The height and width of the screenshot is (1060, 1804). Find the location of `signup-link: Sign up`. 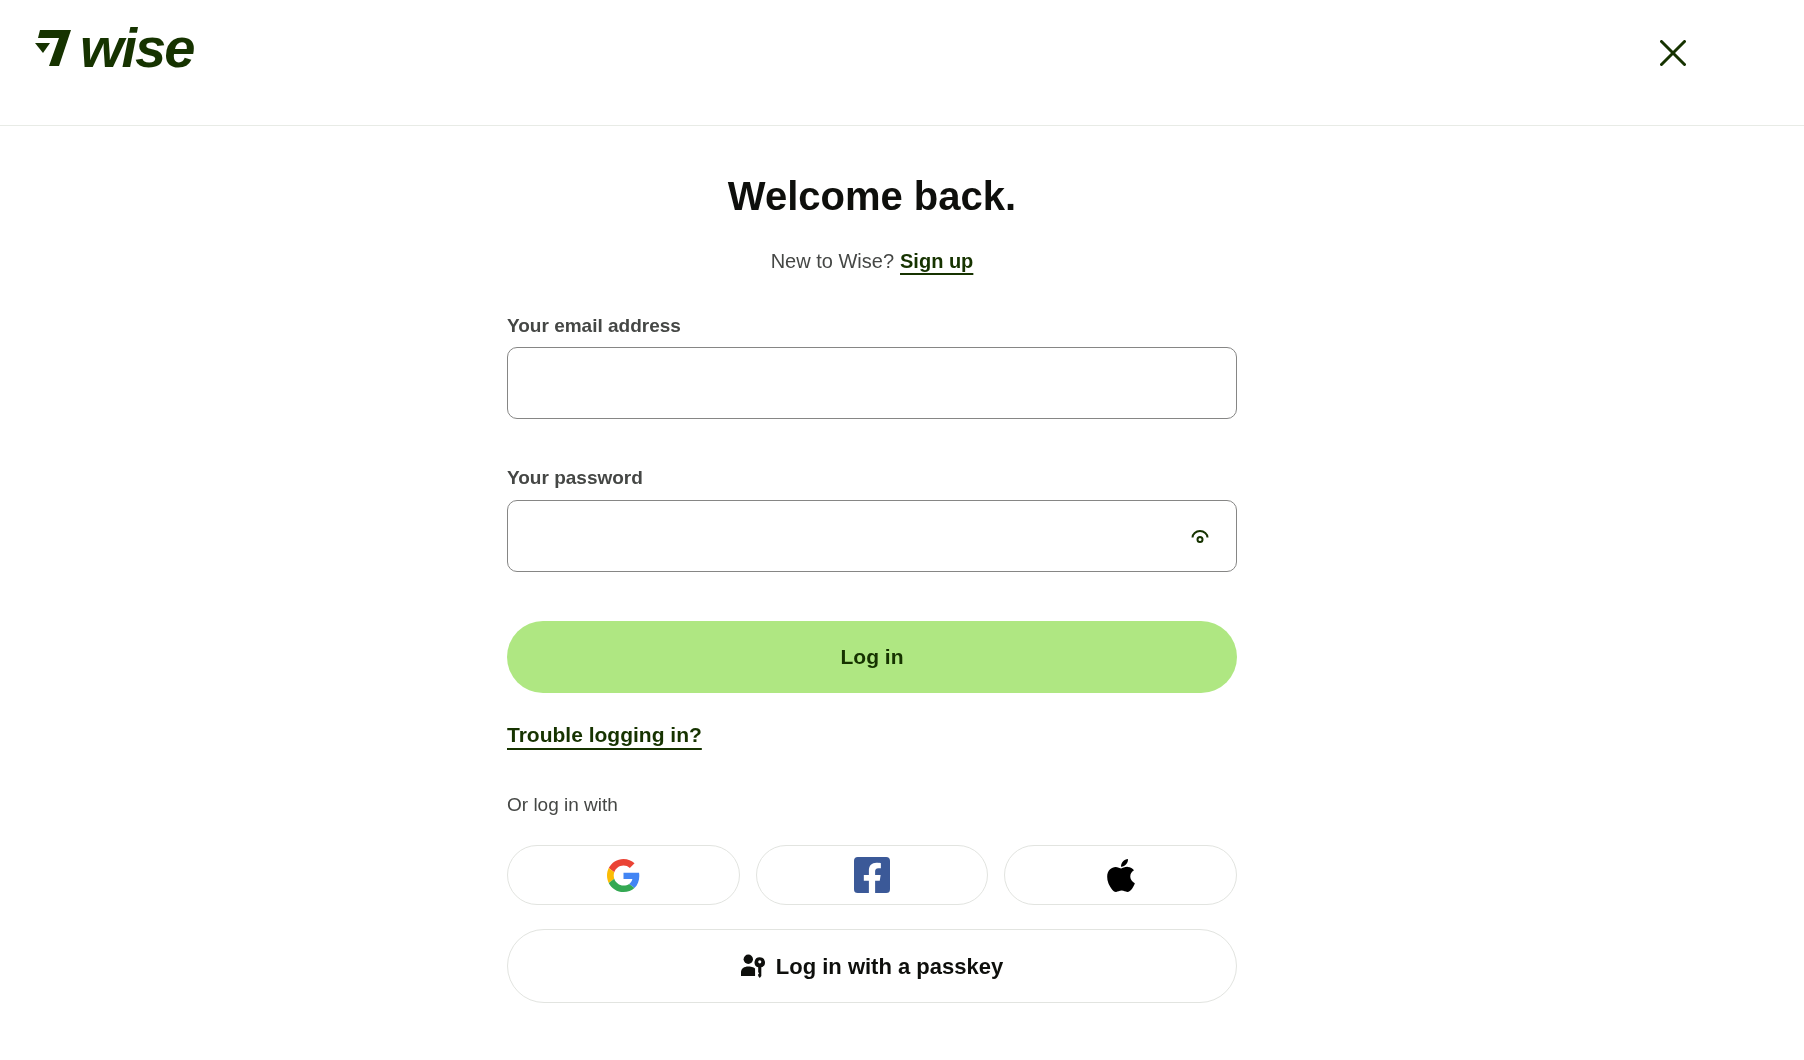

signup-link: Sign up is located at coordinates (937, 261).